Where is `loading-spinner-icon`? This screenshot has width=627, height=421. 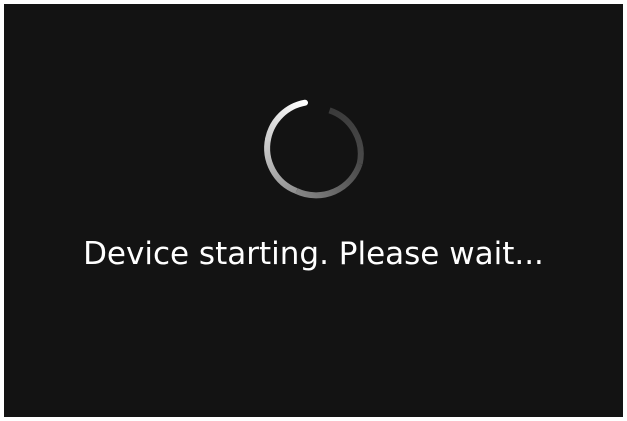 loading-spinner-icon is located at coordinates (314, 149).